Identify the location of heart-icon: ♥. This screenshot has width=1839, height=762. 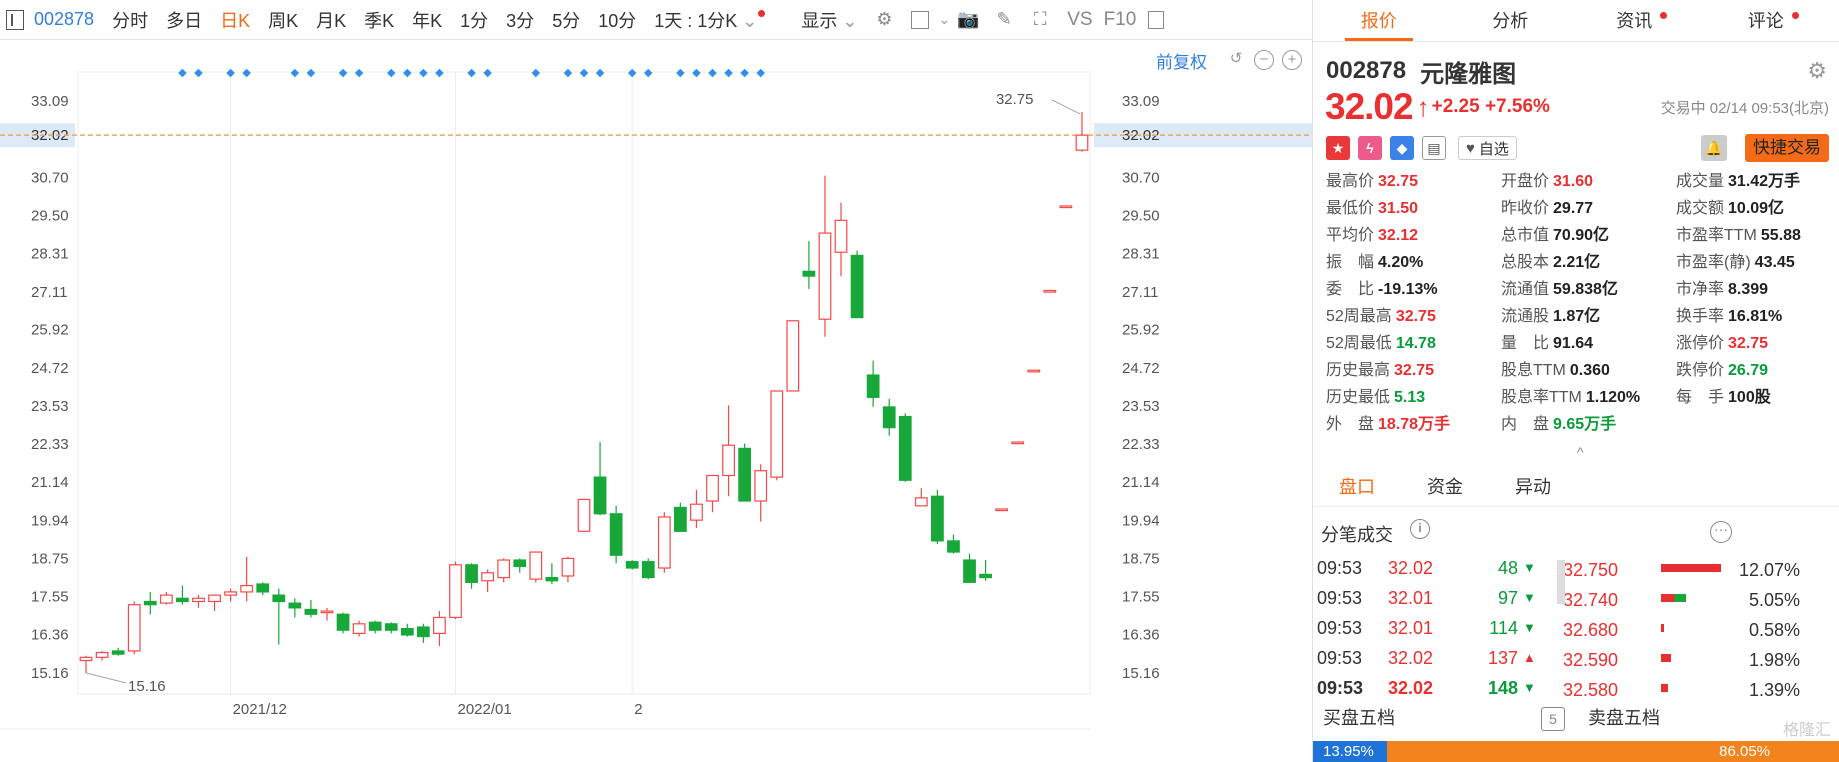
(1470, 148).